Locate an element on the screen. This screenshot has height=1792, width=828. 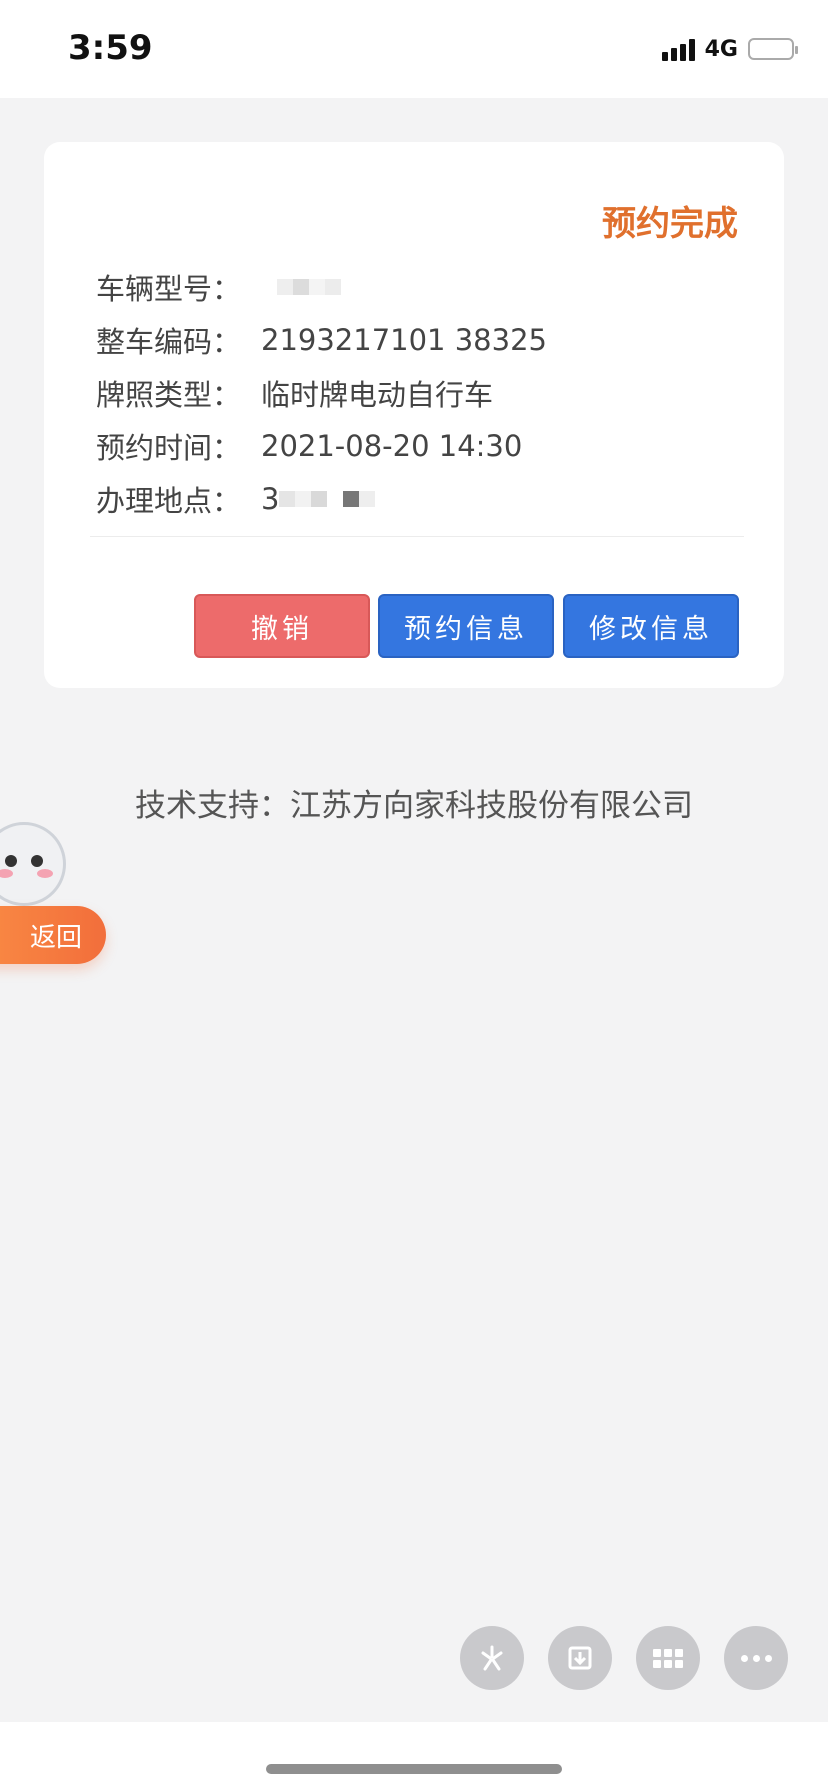
home-indicator is located at coordinates (414, 1769).